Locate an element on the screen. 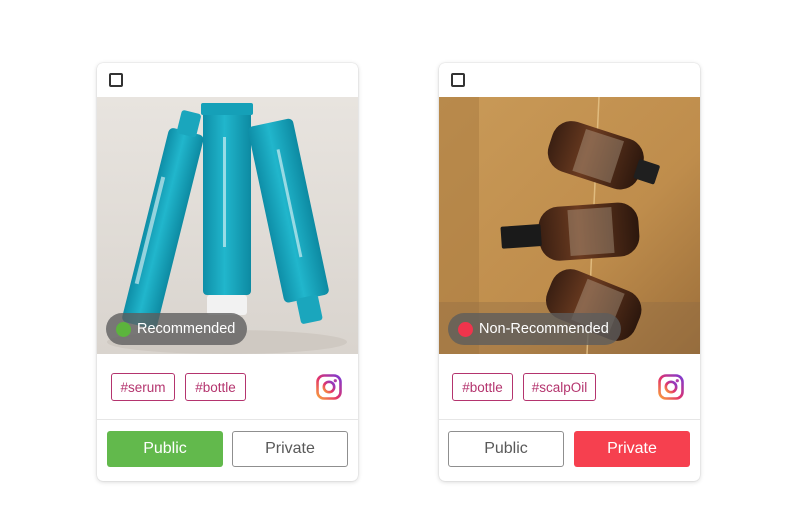 The image size is (795, 532). recommendation-badge: Non-Recommended is located at coordinates (534, 329).